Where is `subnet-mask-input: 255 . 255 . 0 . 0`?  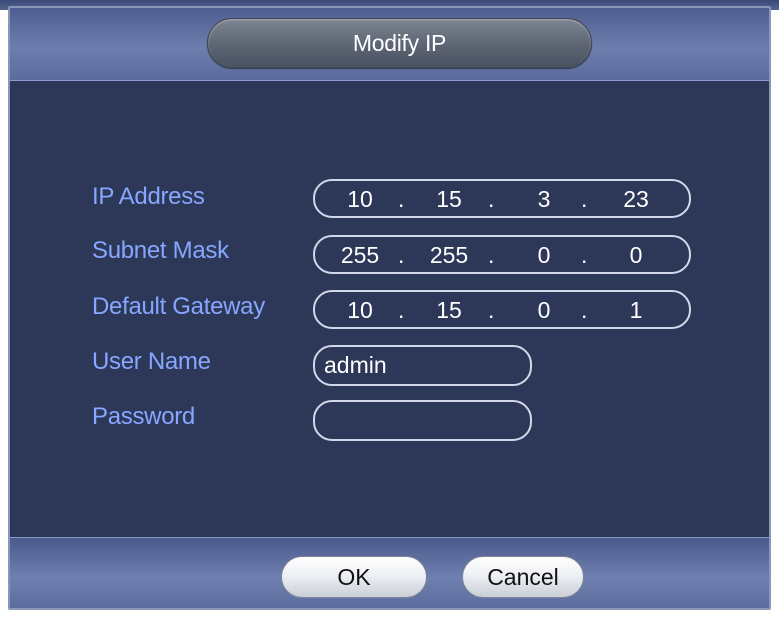 subnet-mask-input: 255 . 255 . 0 . 0 is located at coordinates (502, 254).